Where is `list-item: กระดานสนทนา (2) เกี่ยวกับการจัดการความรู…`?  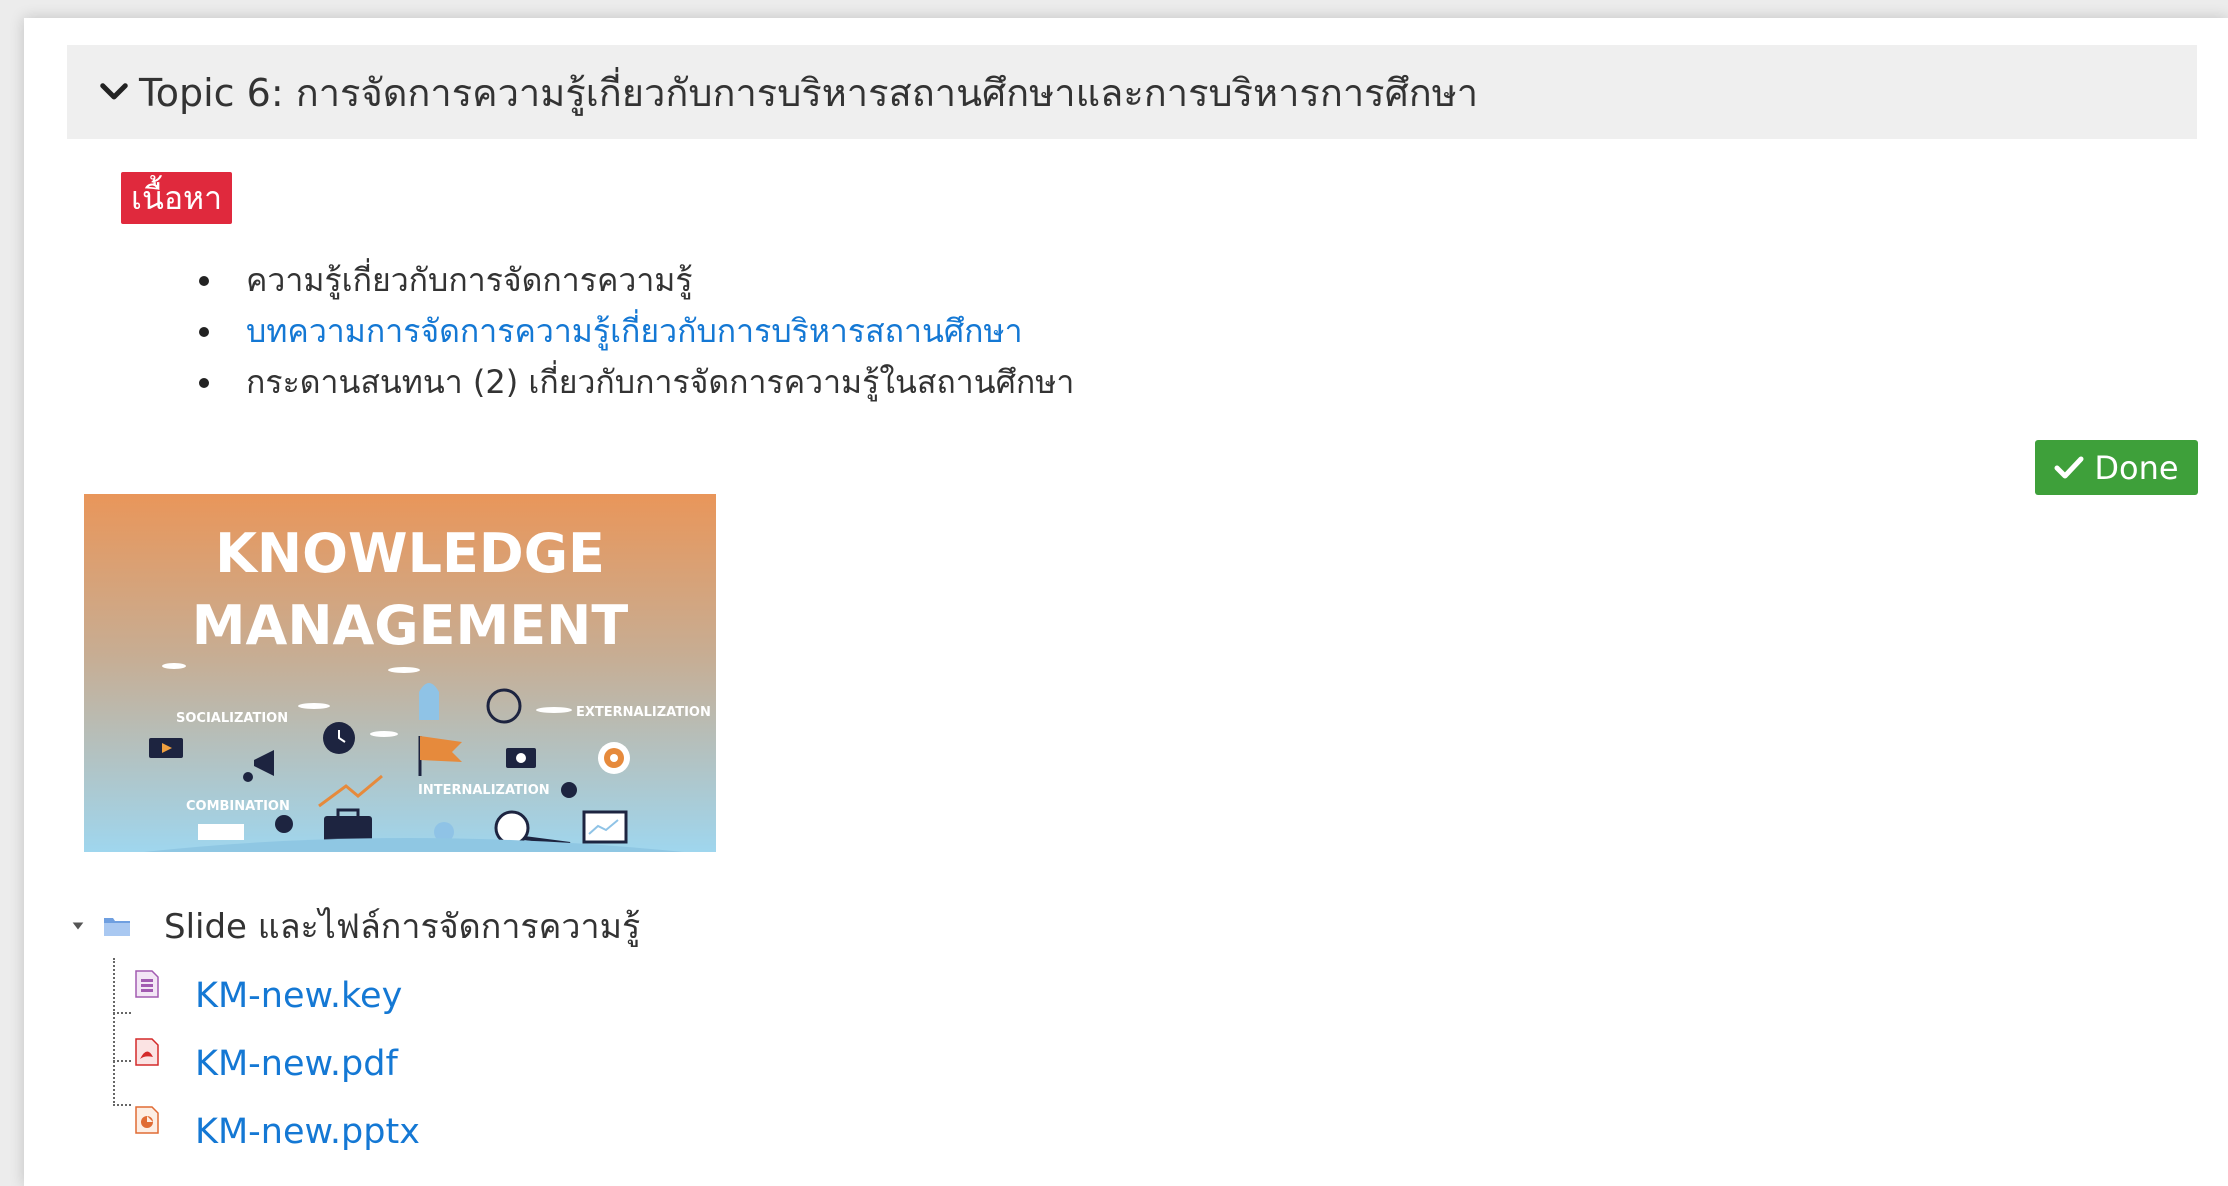 list-item: กระดานสนทนา (2) เกี่ยวกับการจัดการความรู… is located at coordinates (636, 382).